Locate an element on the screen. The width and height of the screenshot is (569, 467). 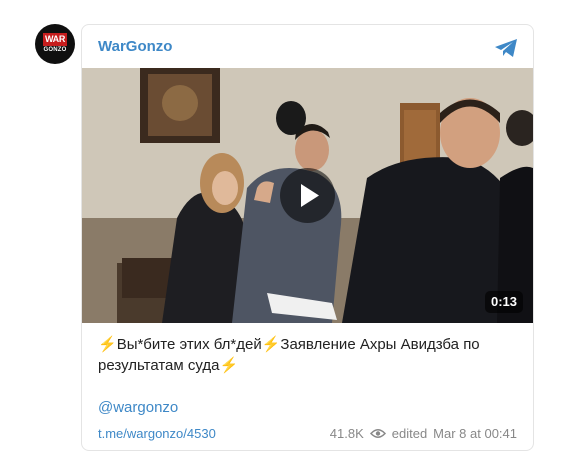
play-icon is located at coordinates (310, 195).